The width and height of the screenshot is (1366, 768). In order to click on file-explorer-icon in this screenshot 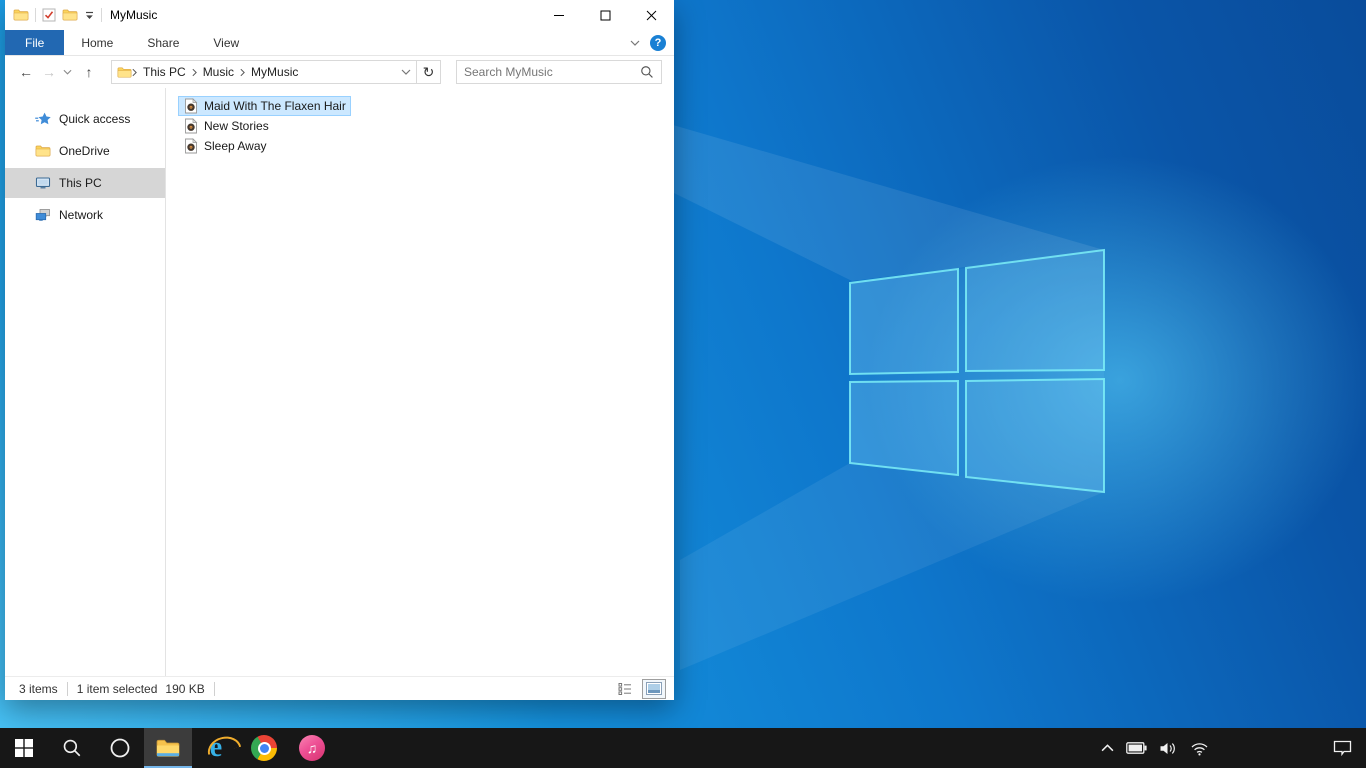, I will do `click(168, 748)`.